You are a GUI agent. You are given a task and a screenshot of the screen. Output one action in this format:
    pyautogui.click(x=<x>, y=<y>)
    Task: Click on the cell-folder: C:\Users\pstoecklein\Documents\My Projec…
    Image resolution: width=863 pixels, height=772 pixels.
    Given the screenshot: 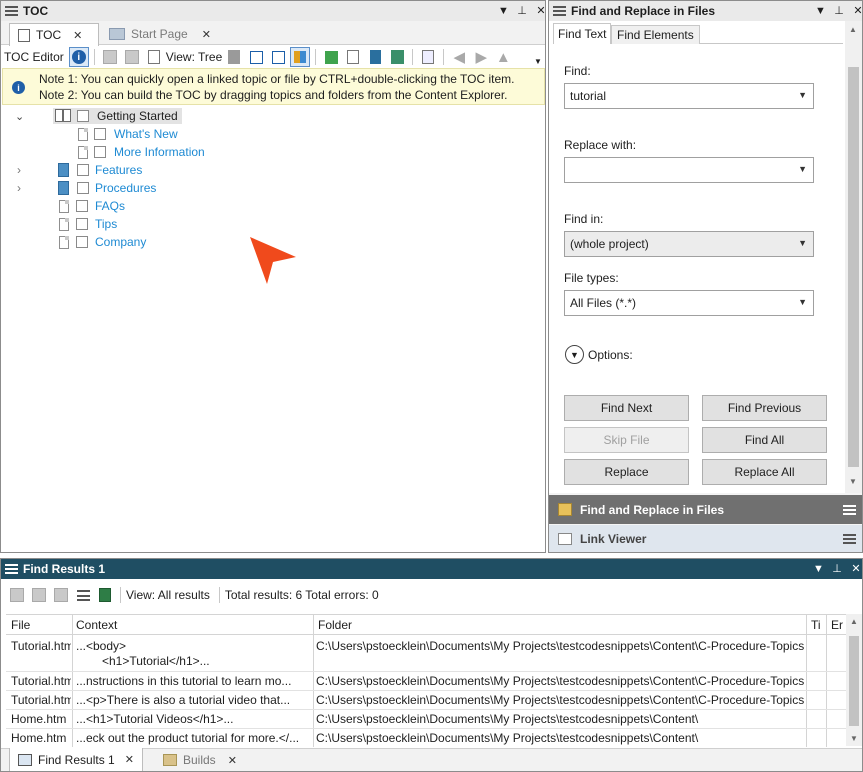 What is the action you would take?
    pyautogui.click(x=560, y=646)
    